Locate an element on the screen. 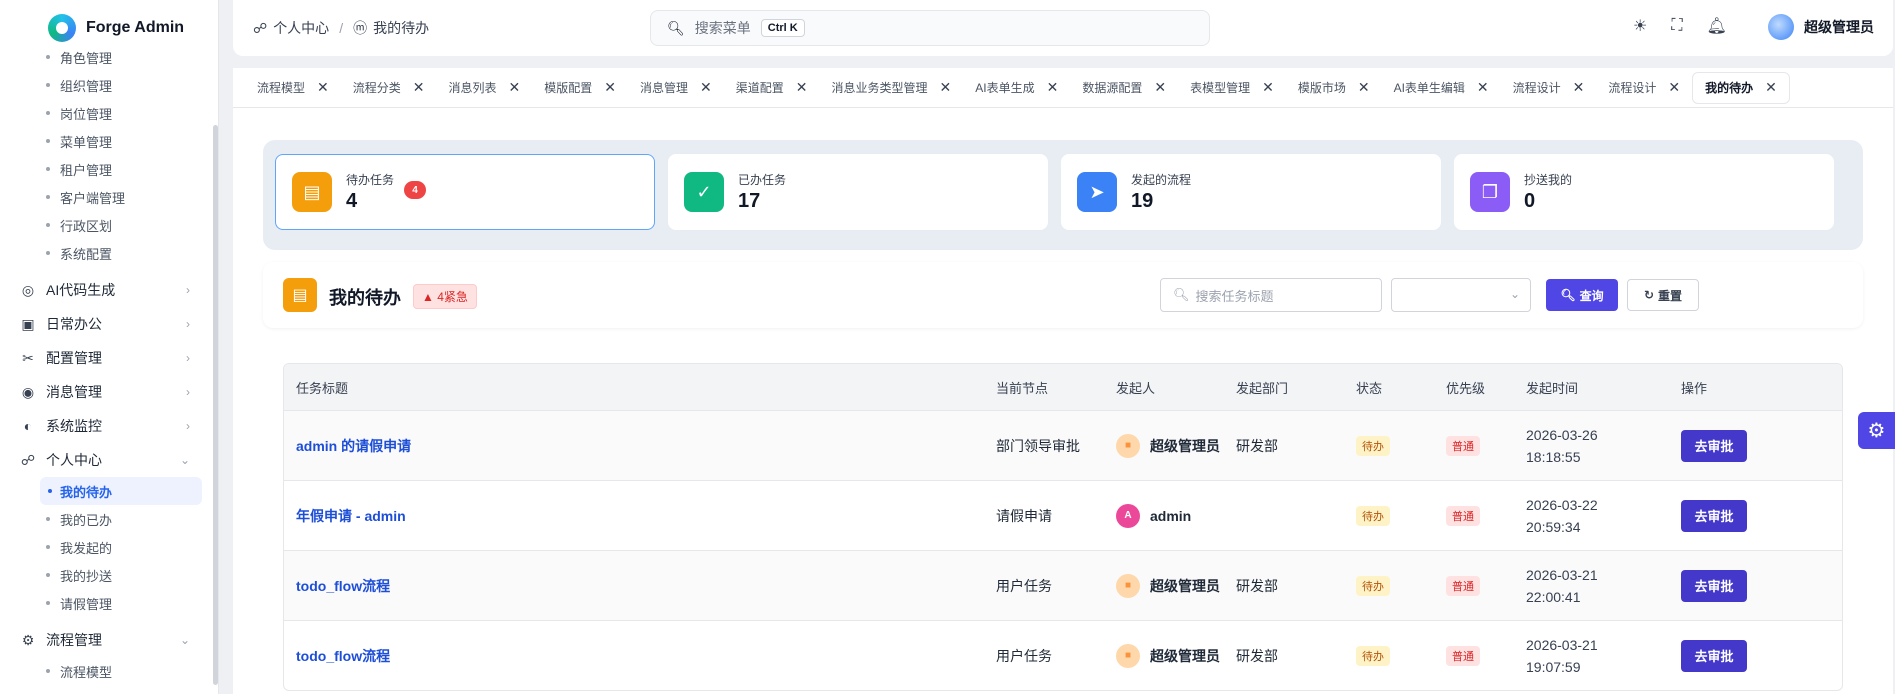  tab-item: 模版市场 ✕ is located at coordinates (1334, 88).